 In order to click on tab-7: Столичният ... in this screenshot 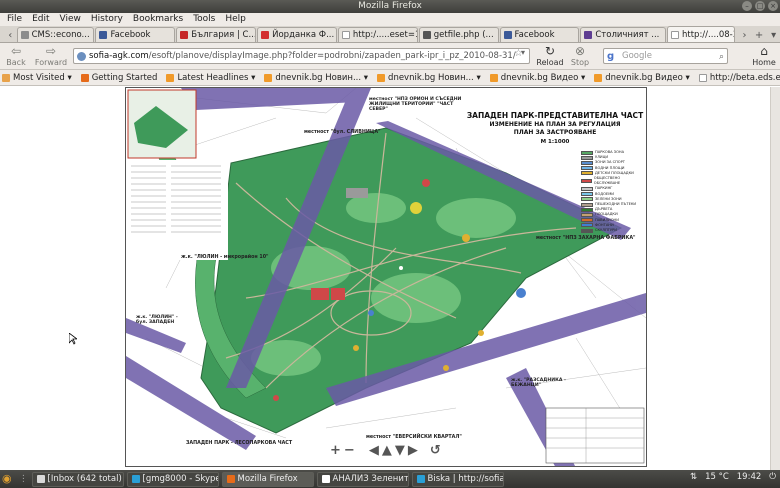, I will do `click(623, 34)`.